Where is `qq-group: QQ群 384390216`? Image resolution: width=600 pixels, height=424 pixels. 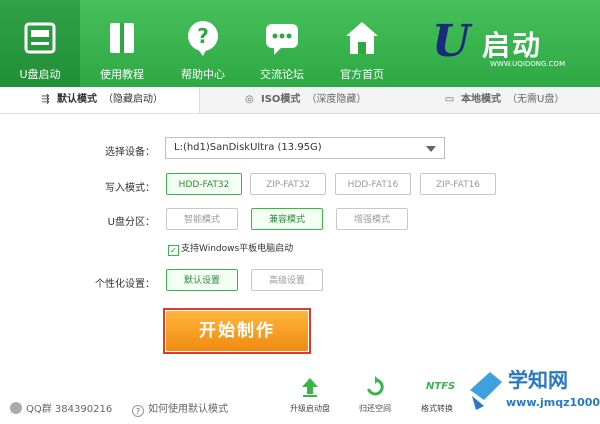
qq-group: QQ群 384390216 is located at coordinates (61, 407).